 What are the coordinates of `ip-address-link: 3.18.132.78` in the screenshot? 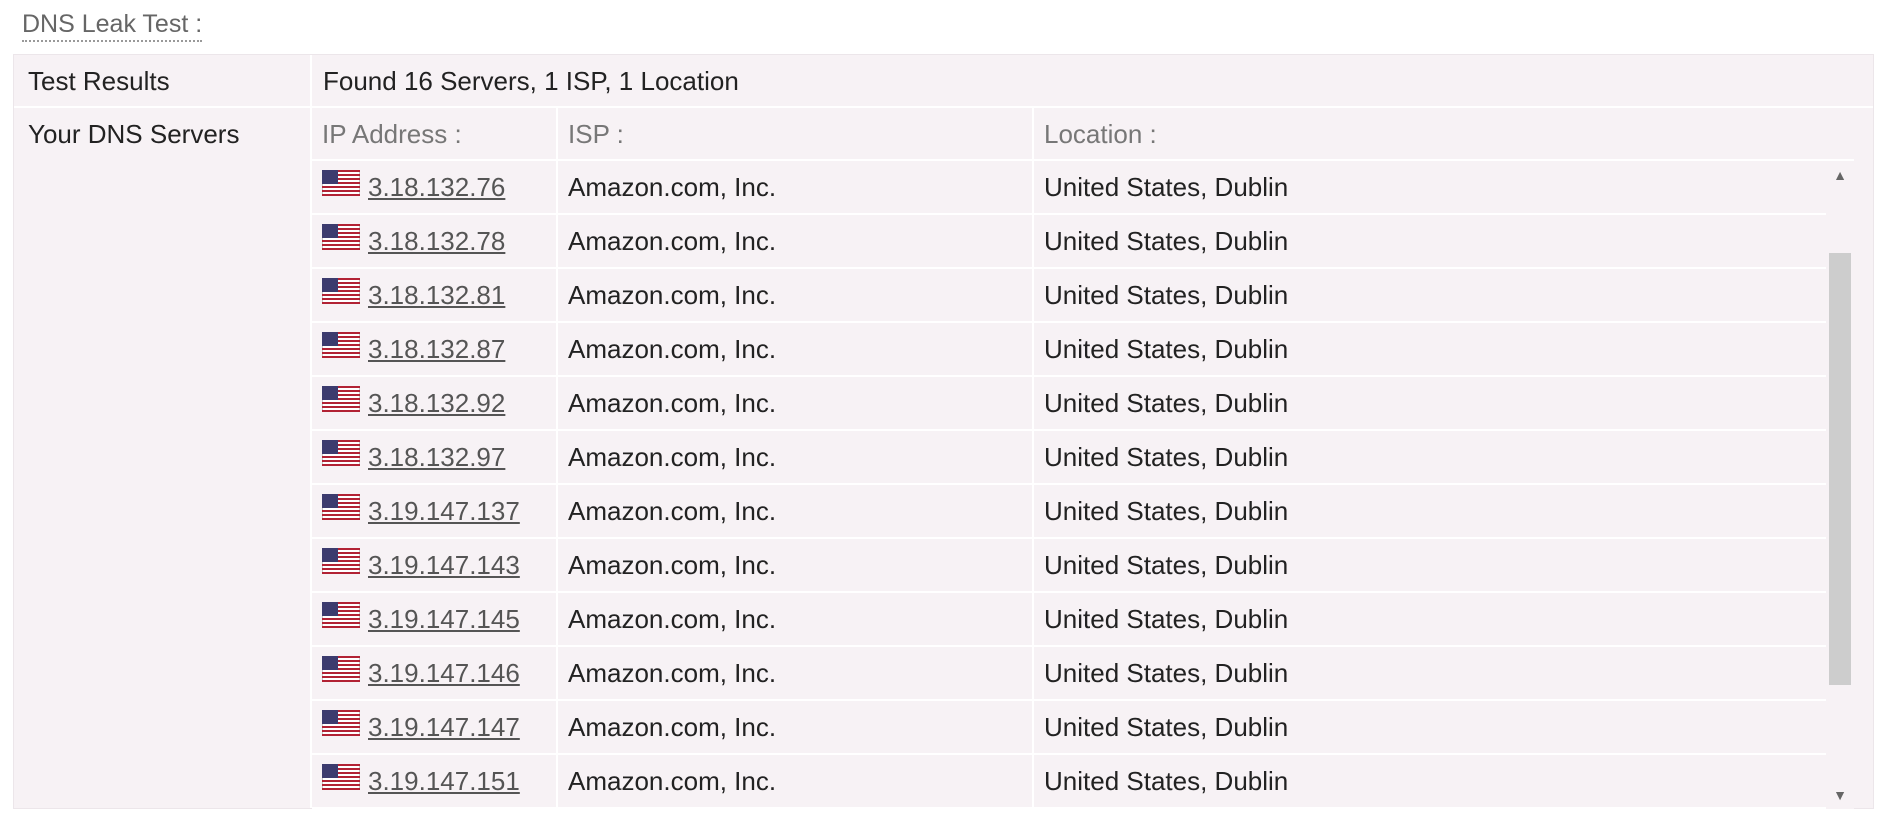 It's located at (436, 241).